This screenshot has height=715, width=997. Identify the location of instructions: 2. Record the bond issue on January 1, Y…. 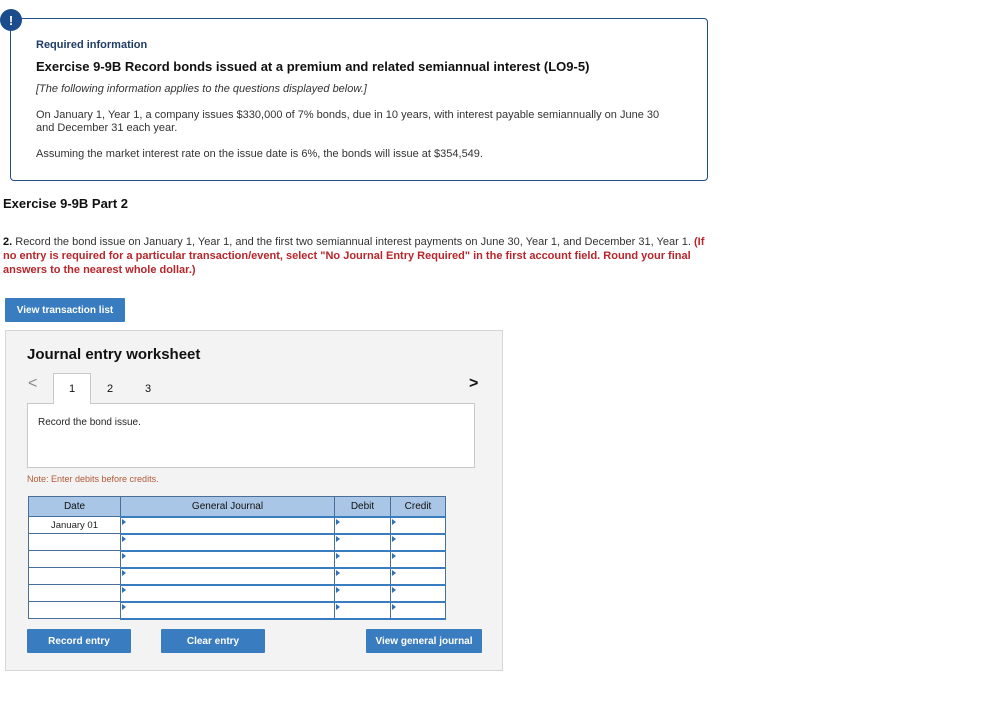
(356, 256).